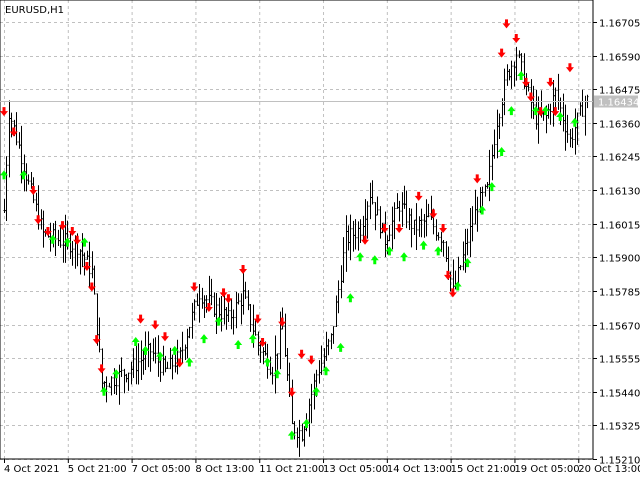 This screenshot has height=480, width=640. Describe the element at coordinates (619, 394) in the screenshot. I see `y-tick-label: 1.15440` at that location.